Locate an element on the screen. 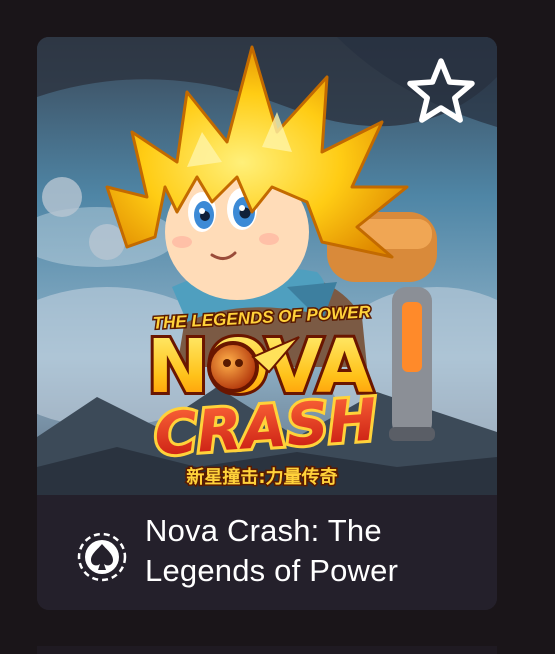 This screenshot has width=555, height=654. star-outline-icon is located at coordinates (441, 90).